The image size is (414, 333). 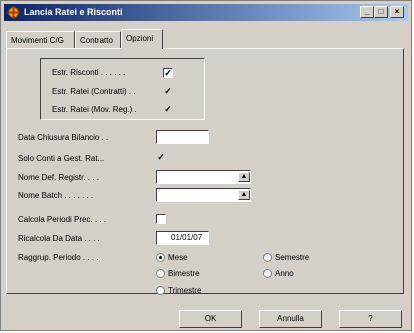 I want to click on nome-batch-select, so click(x=203, y=195).